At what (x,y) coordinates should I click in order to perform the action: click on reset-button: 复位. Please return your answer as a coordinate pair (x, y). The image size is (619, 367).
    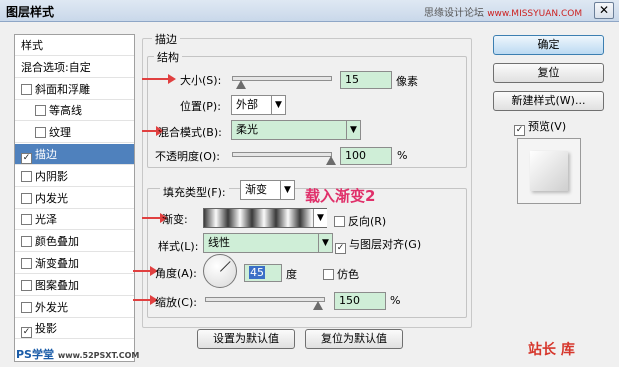
    Looking at the image, I should click on (548, 73).